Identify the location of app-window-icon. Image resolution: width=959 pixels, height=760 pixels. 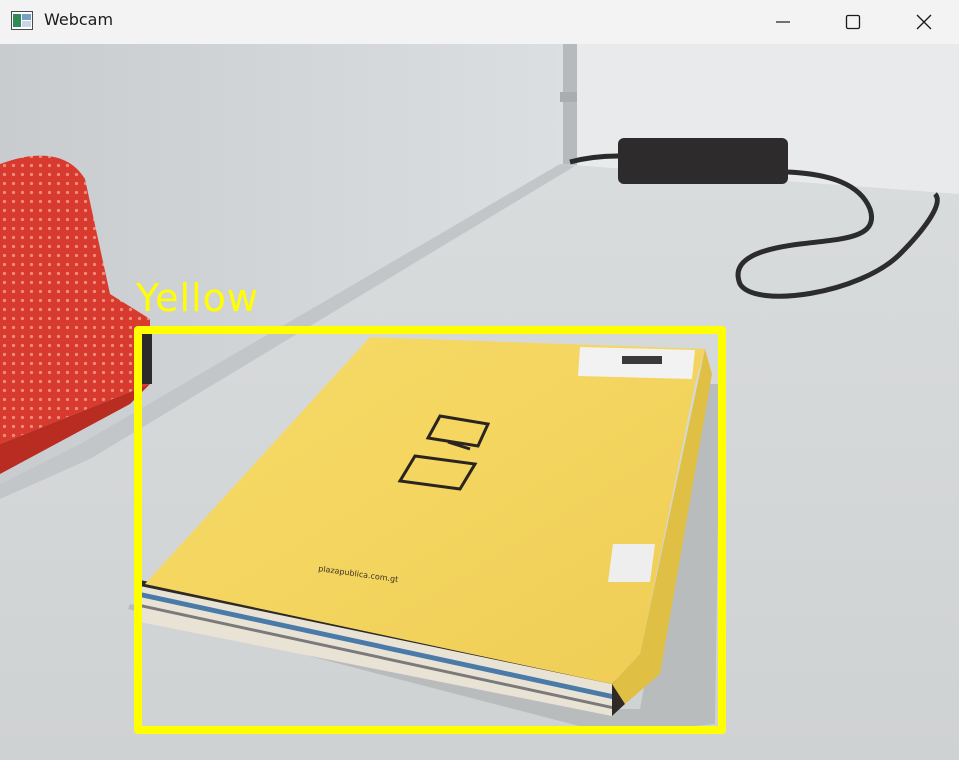
(22, 20).